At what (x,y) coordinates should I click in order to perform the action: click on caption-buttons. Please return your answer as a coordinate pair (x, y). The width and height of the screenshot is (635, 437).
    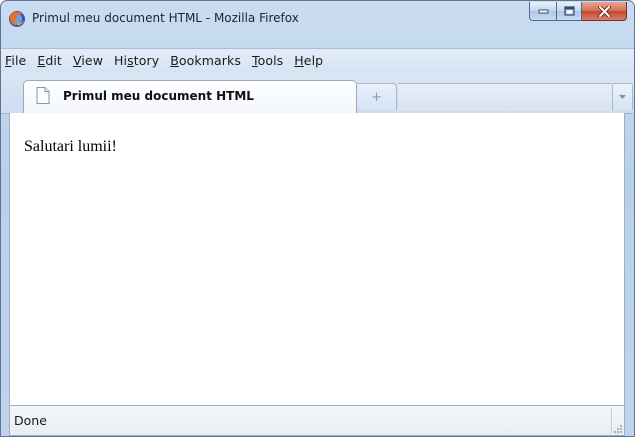
    Looking at the image, I should click on (578, 11).